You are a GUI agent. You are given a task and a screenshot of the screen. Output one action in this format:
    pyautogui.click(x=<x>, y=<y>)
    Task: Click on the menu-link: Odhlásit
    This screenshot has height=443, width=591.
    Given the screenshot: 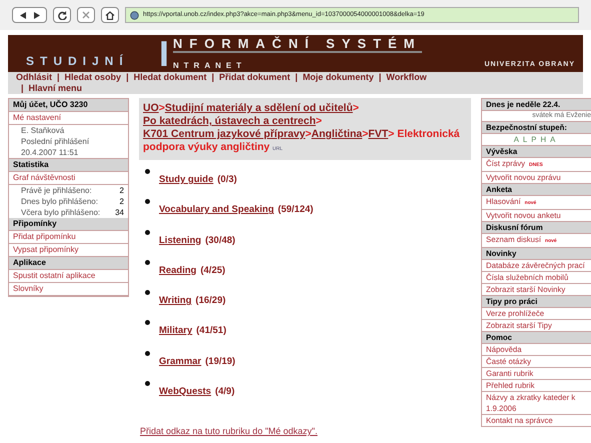 What is the action you would take?
    pyautogui.click(x=34, y=77)
    